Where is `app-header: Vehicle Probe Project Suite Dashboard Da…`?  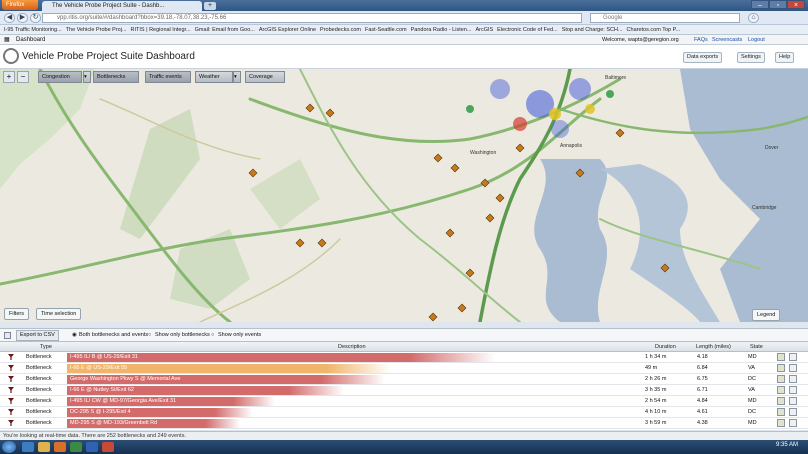 app-header: Vehicle Probe Project Suite Dashboard Da… is located at coordinates (404, 57).